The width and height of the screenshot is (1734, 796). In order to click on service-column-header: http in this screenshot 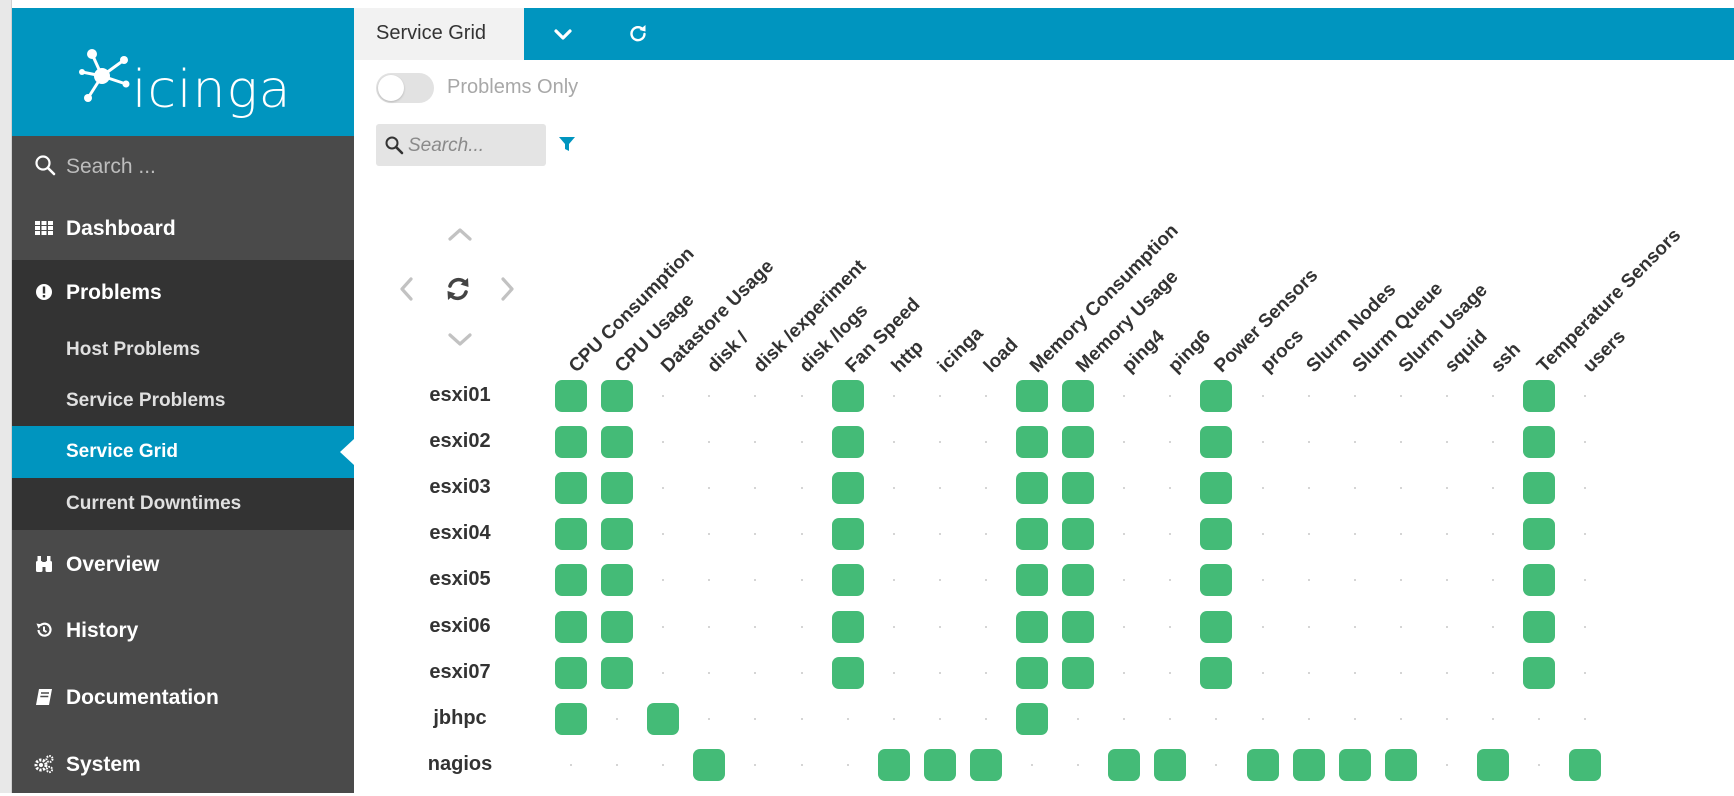, I will do `click(908, 357)`.